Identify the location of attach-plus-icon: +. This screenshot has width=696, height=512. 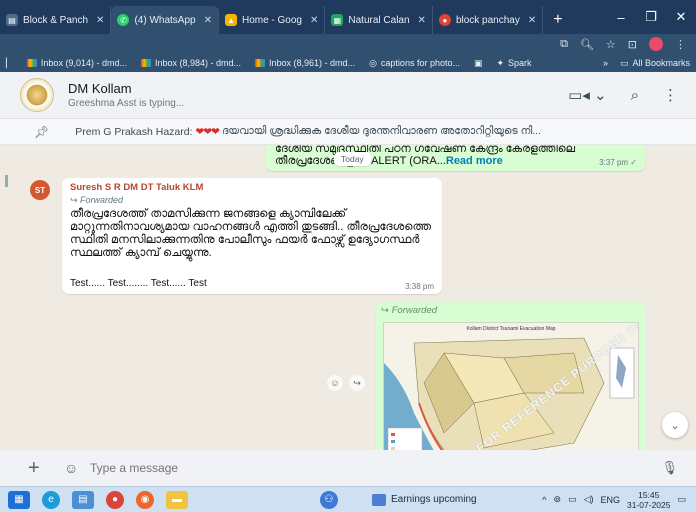
(40, 468).